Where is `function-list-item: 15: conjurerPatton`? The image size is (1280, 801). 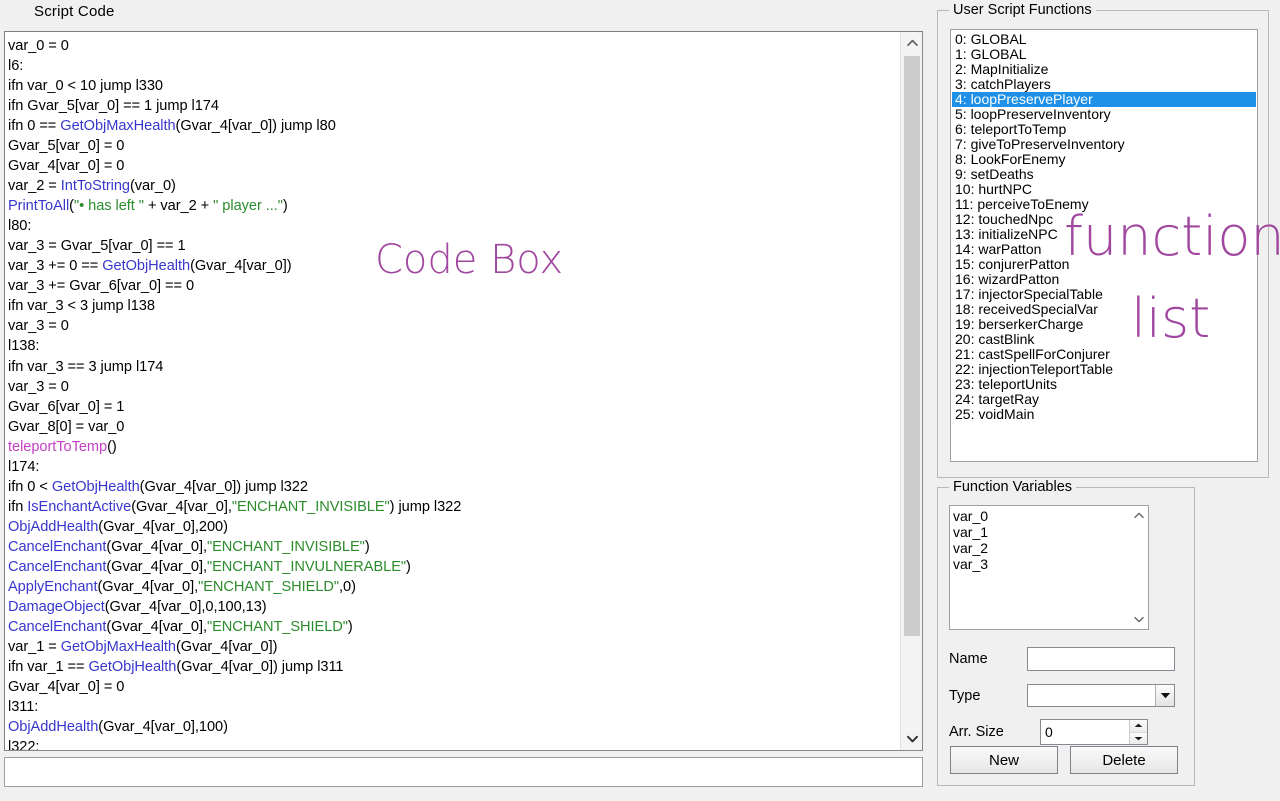 function-list-item: 15: conjurerPatton is located at coordinates (1104, 264).